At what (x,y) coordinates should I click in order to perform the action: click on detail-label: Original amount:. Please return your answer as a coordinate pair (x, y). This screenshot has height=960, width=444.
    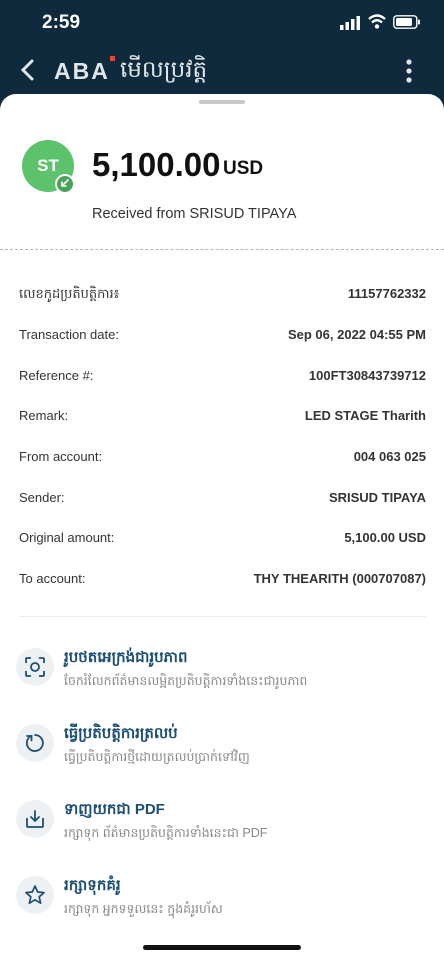
    Looking at the image, I should click on (67, 537).